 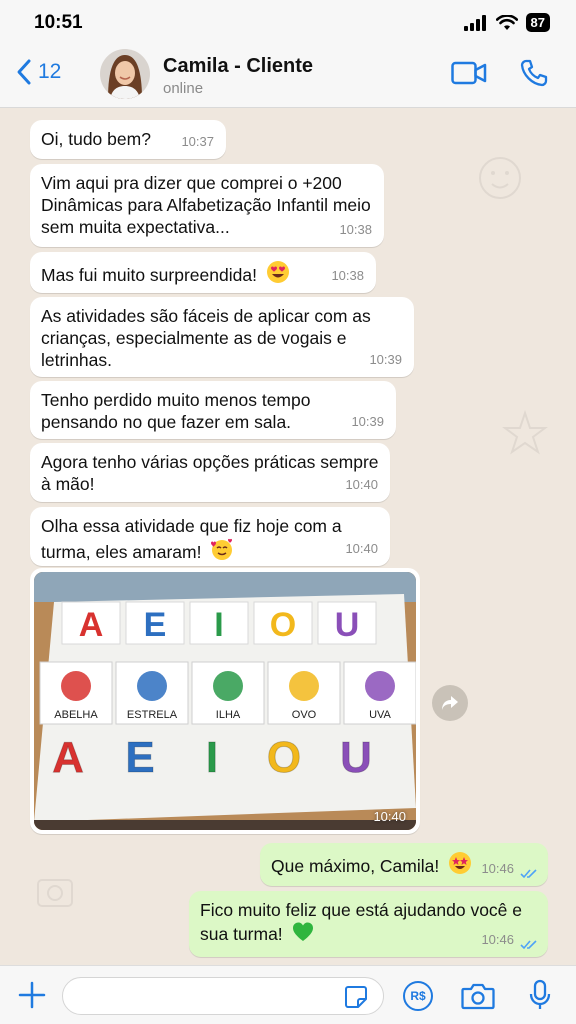 I want to click on vowel-card-letter: E, so click(x=155, y=625).